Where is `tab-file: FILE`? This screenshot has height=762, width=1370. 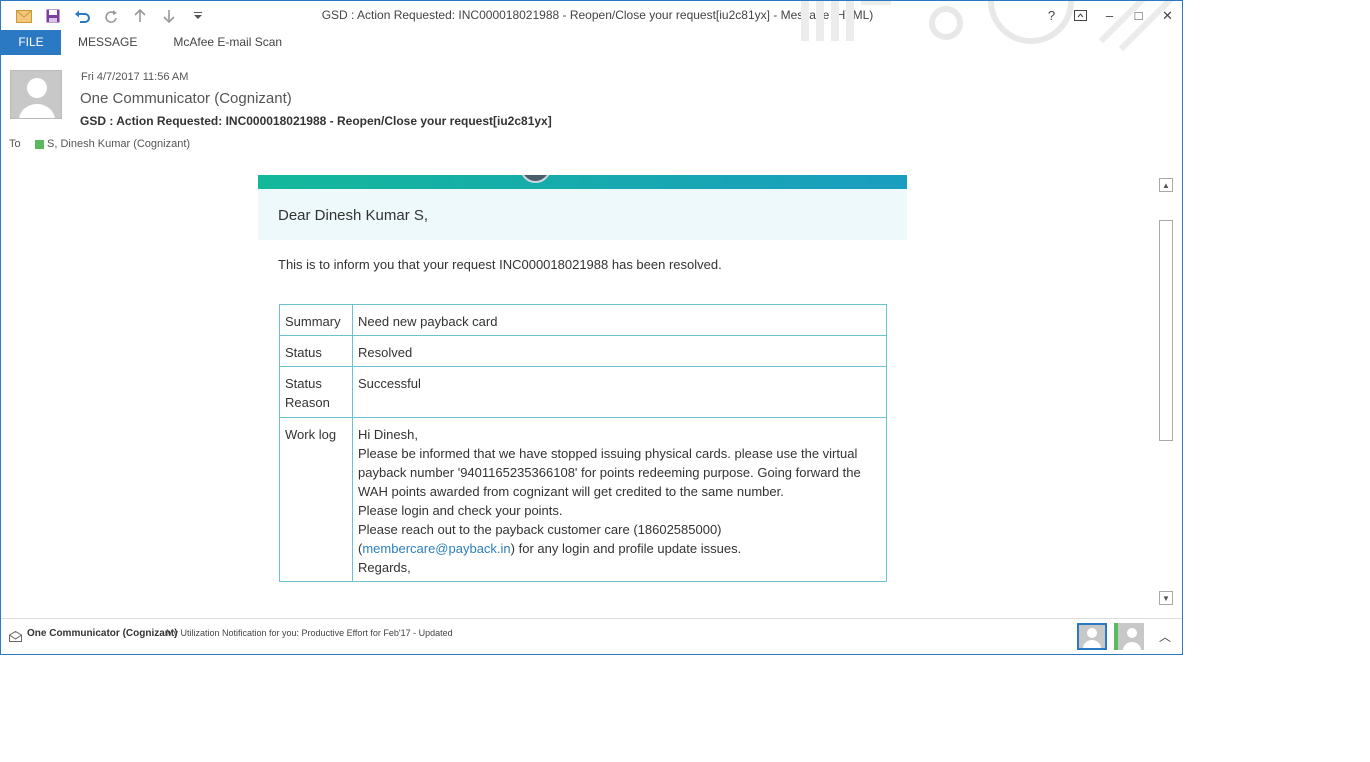
tab-file: FILE is located at coordinates (31, 42).